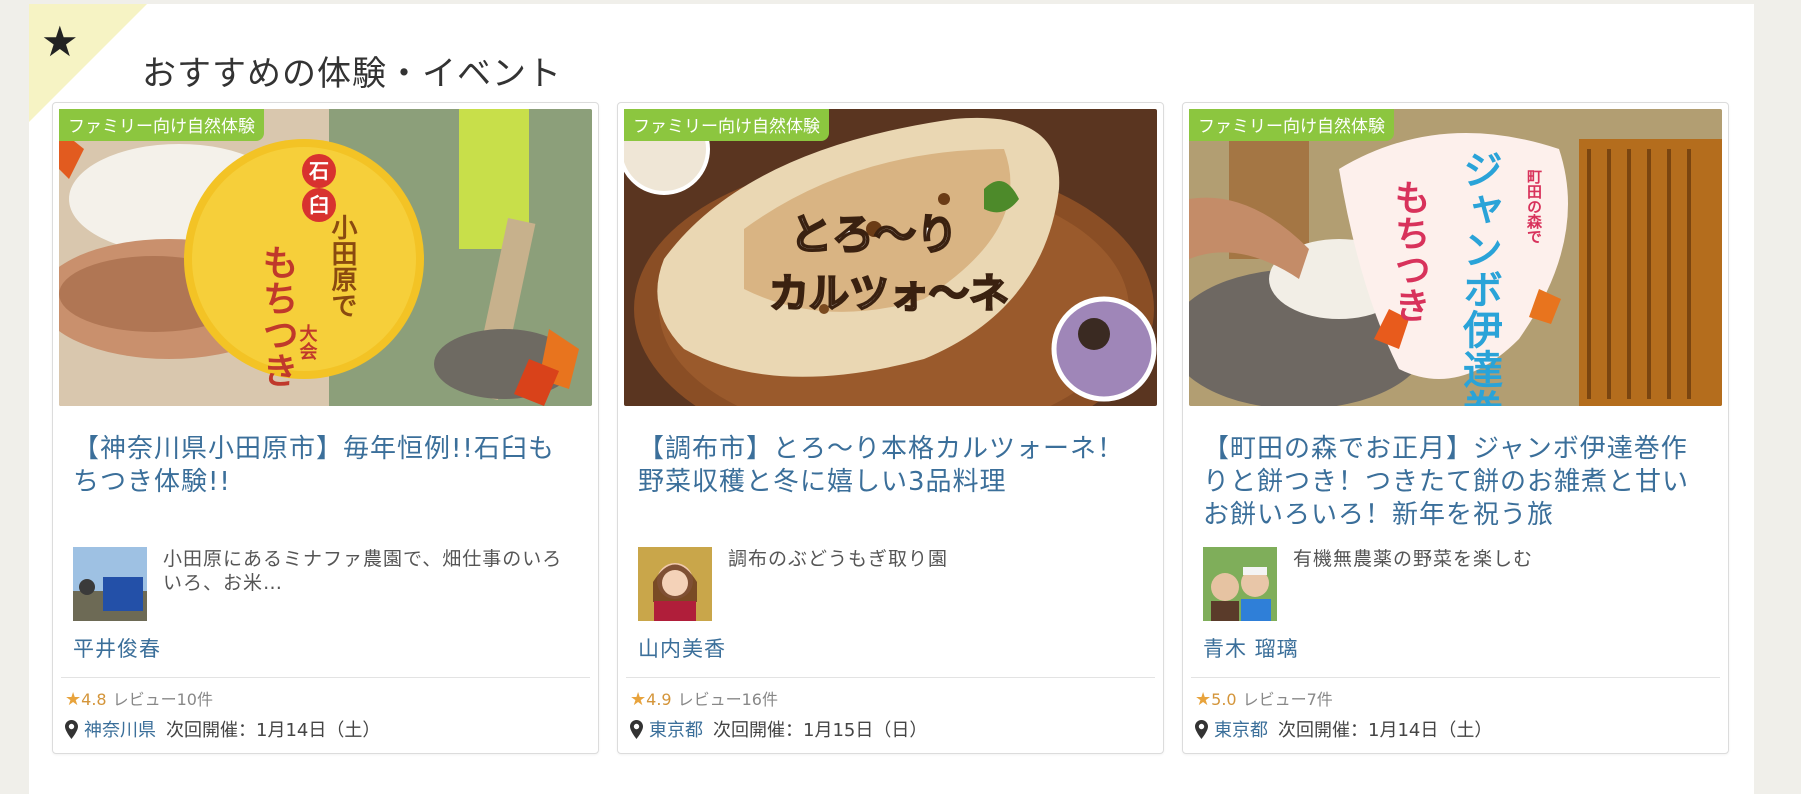  What do you see at coordinates (682, 648) in the screenshot?
I see `host-name-link: 山内美香` at bounding box center [682, 648].